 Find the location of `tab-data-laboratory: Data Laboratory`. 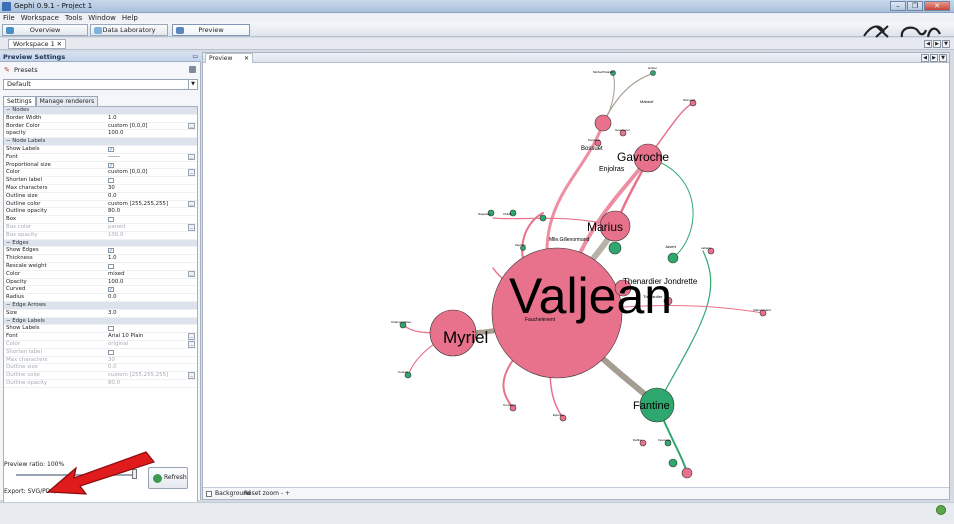

tab-data-laboratory: Data Laboratory is located at coordinates (129, 30).